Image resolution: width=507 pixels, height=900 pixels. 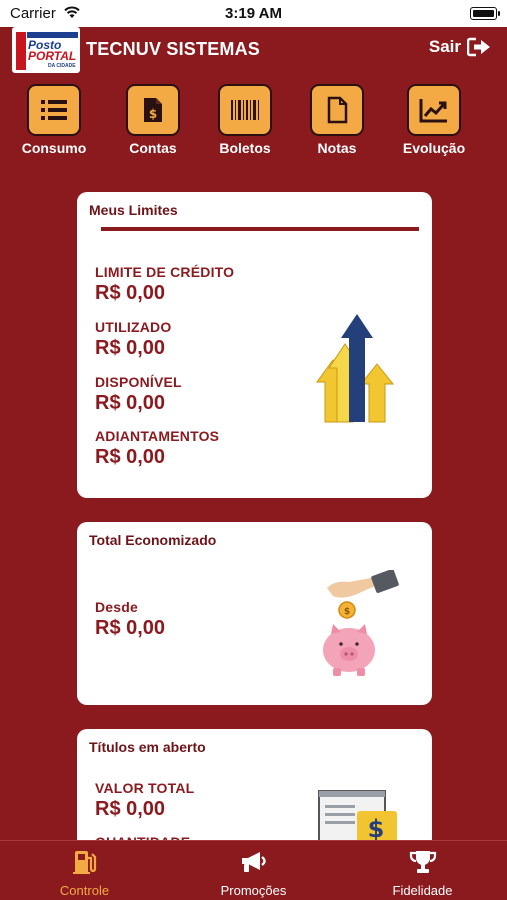 I want to click on used-value: R$ 0,00, so click(x=130, y=348).